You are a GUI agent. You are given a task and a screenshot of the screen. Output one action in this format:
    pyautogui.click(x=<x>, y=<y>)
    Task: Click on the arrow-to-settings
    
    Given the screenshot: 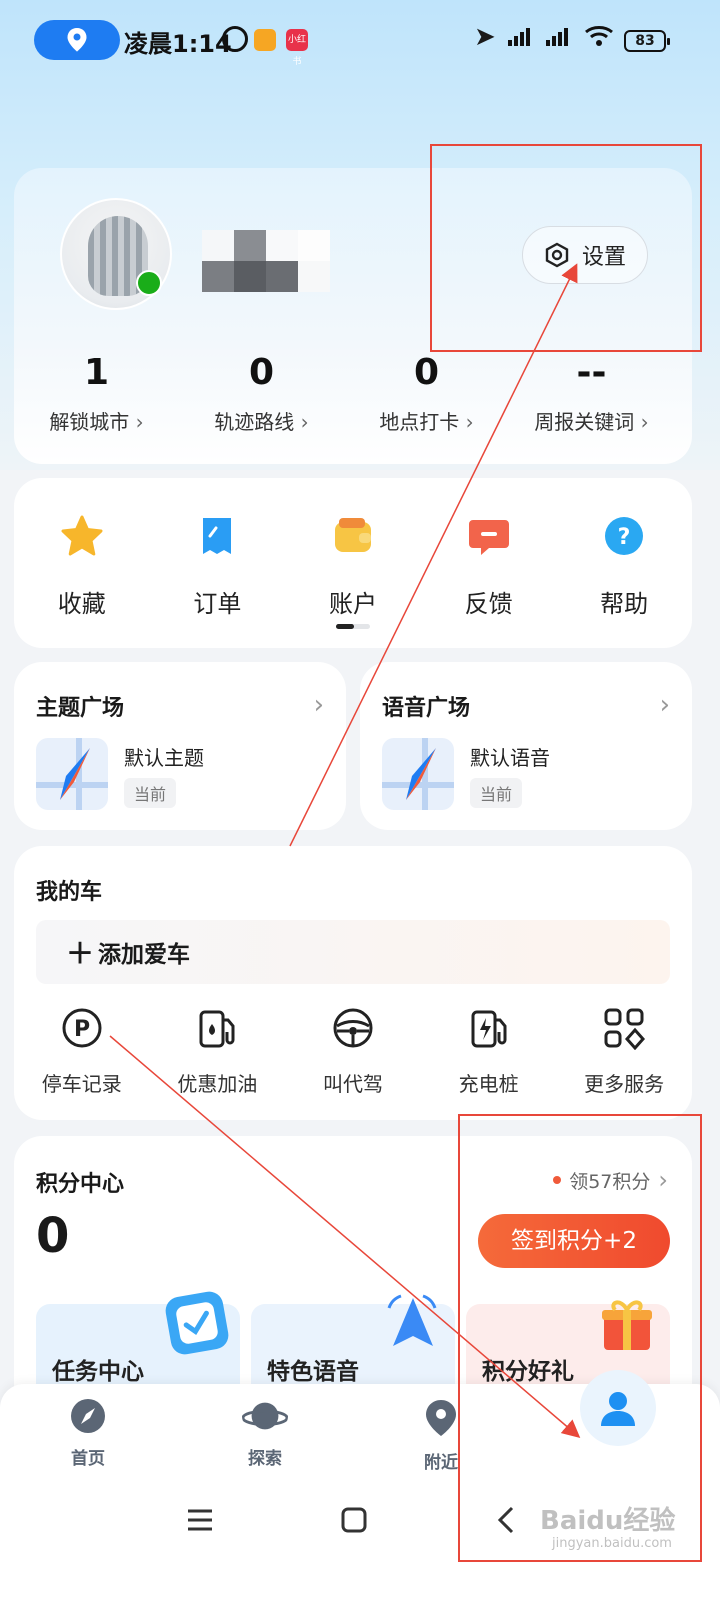 What is the action you would take?
    pyautogui.click(x=433, y=555)
    